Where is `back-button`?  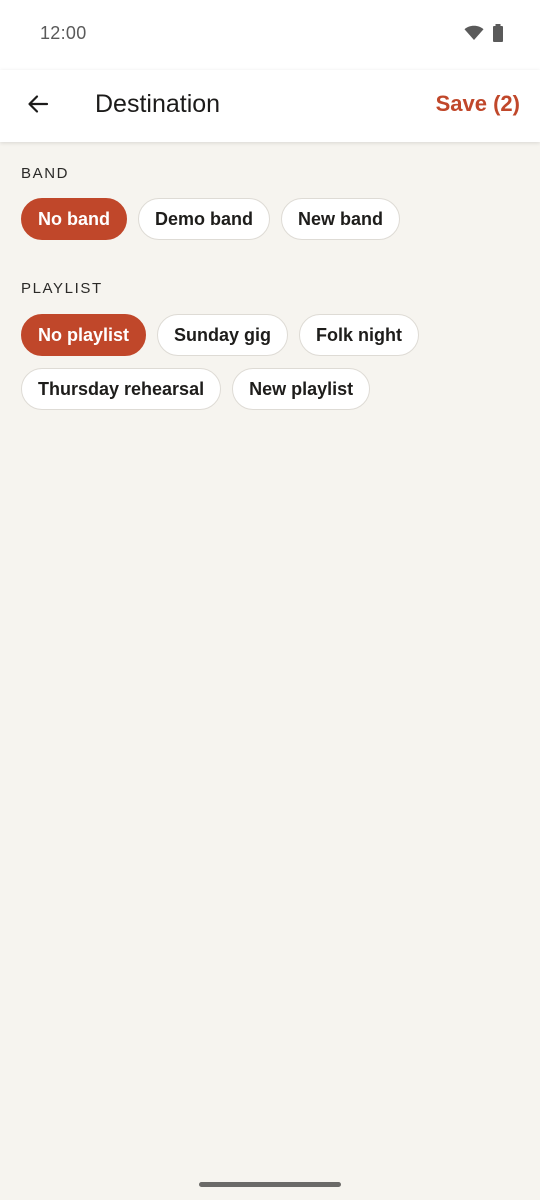 back-button is located at coordinates (38, 106).